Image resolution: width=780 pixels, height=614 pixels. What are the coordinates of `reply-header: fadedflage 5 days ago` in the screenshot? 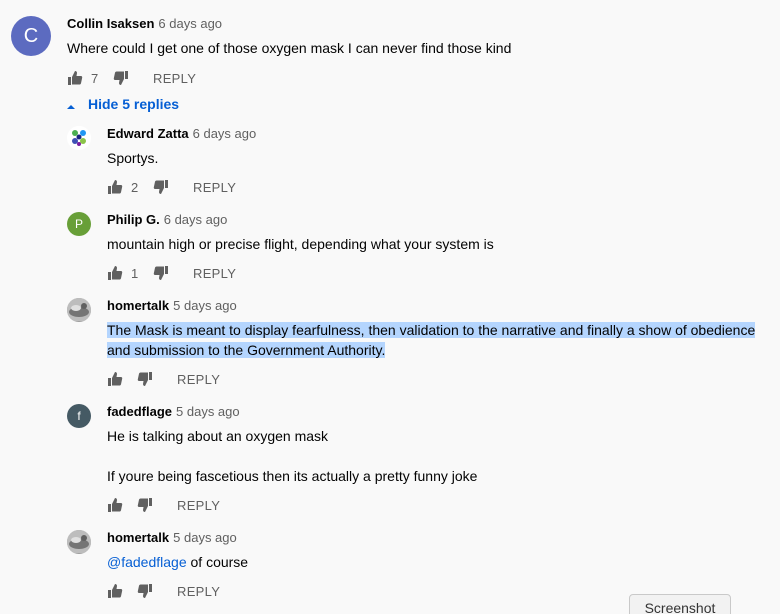 It's located at (173, 412).